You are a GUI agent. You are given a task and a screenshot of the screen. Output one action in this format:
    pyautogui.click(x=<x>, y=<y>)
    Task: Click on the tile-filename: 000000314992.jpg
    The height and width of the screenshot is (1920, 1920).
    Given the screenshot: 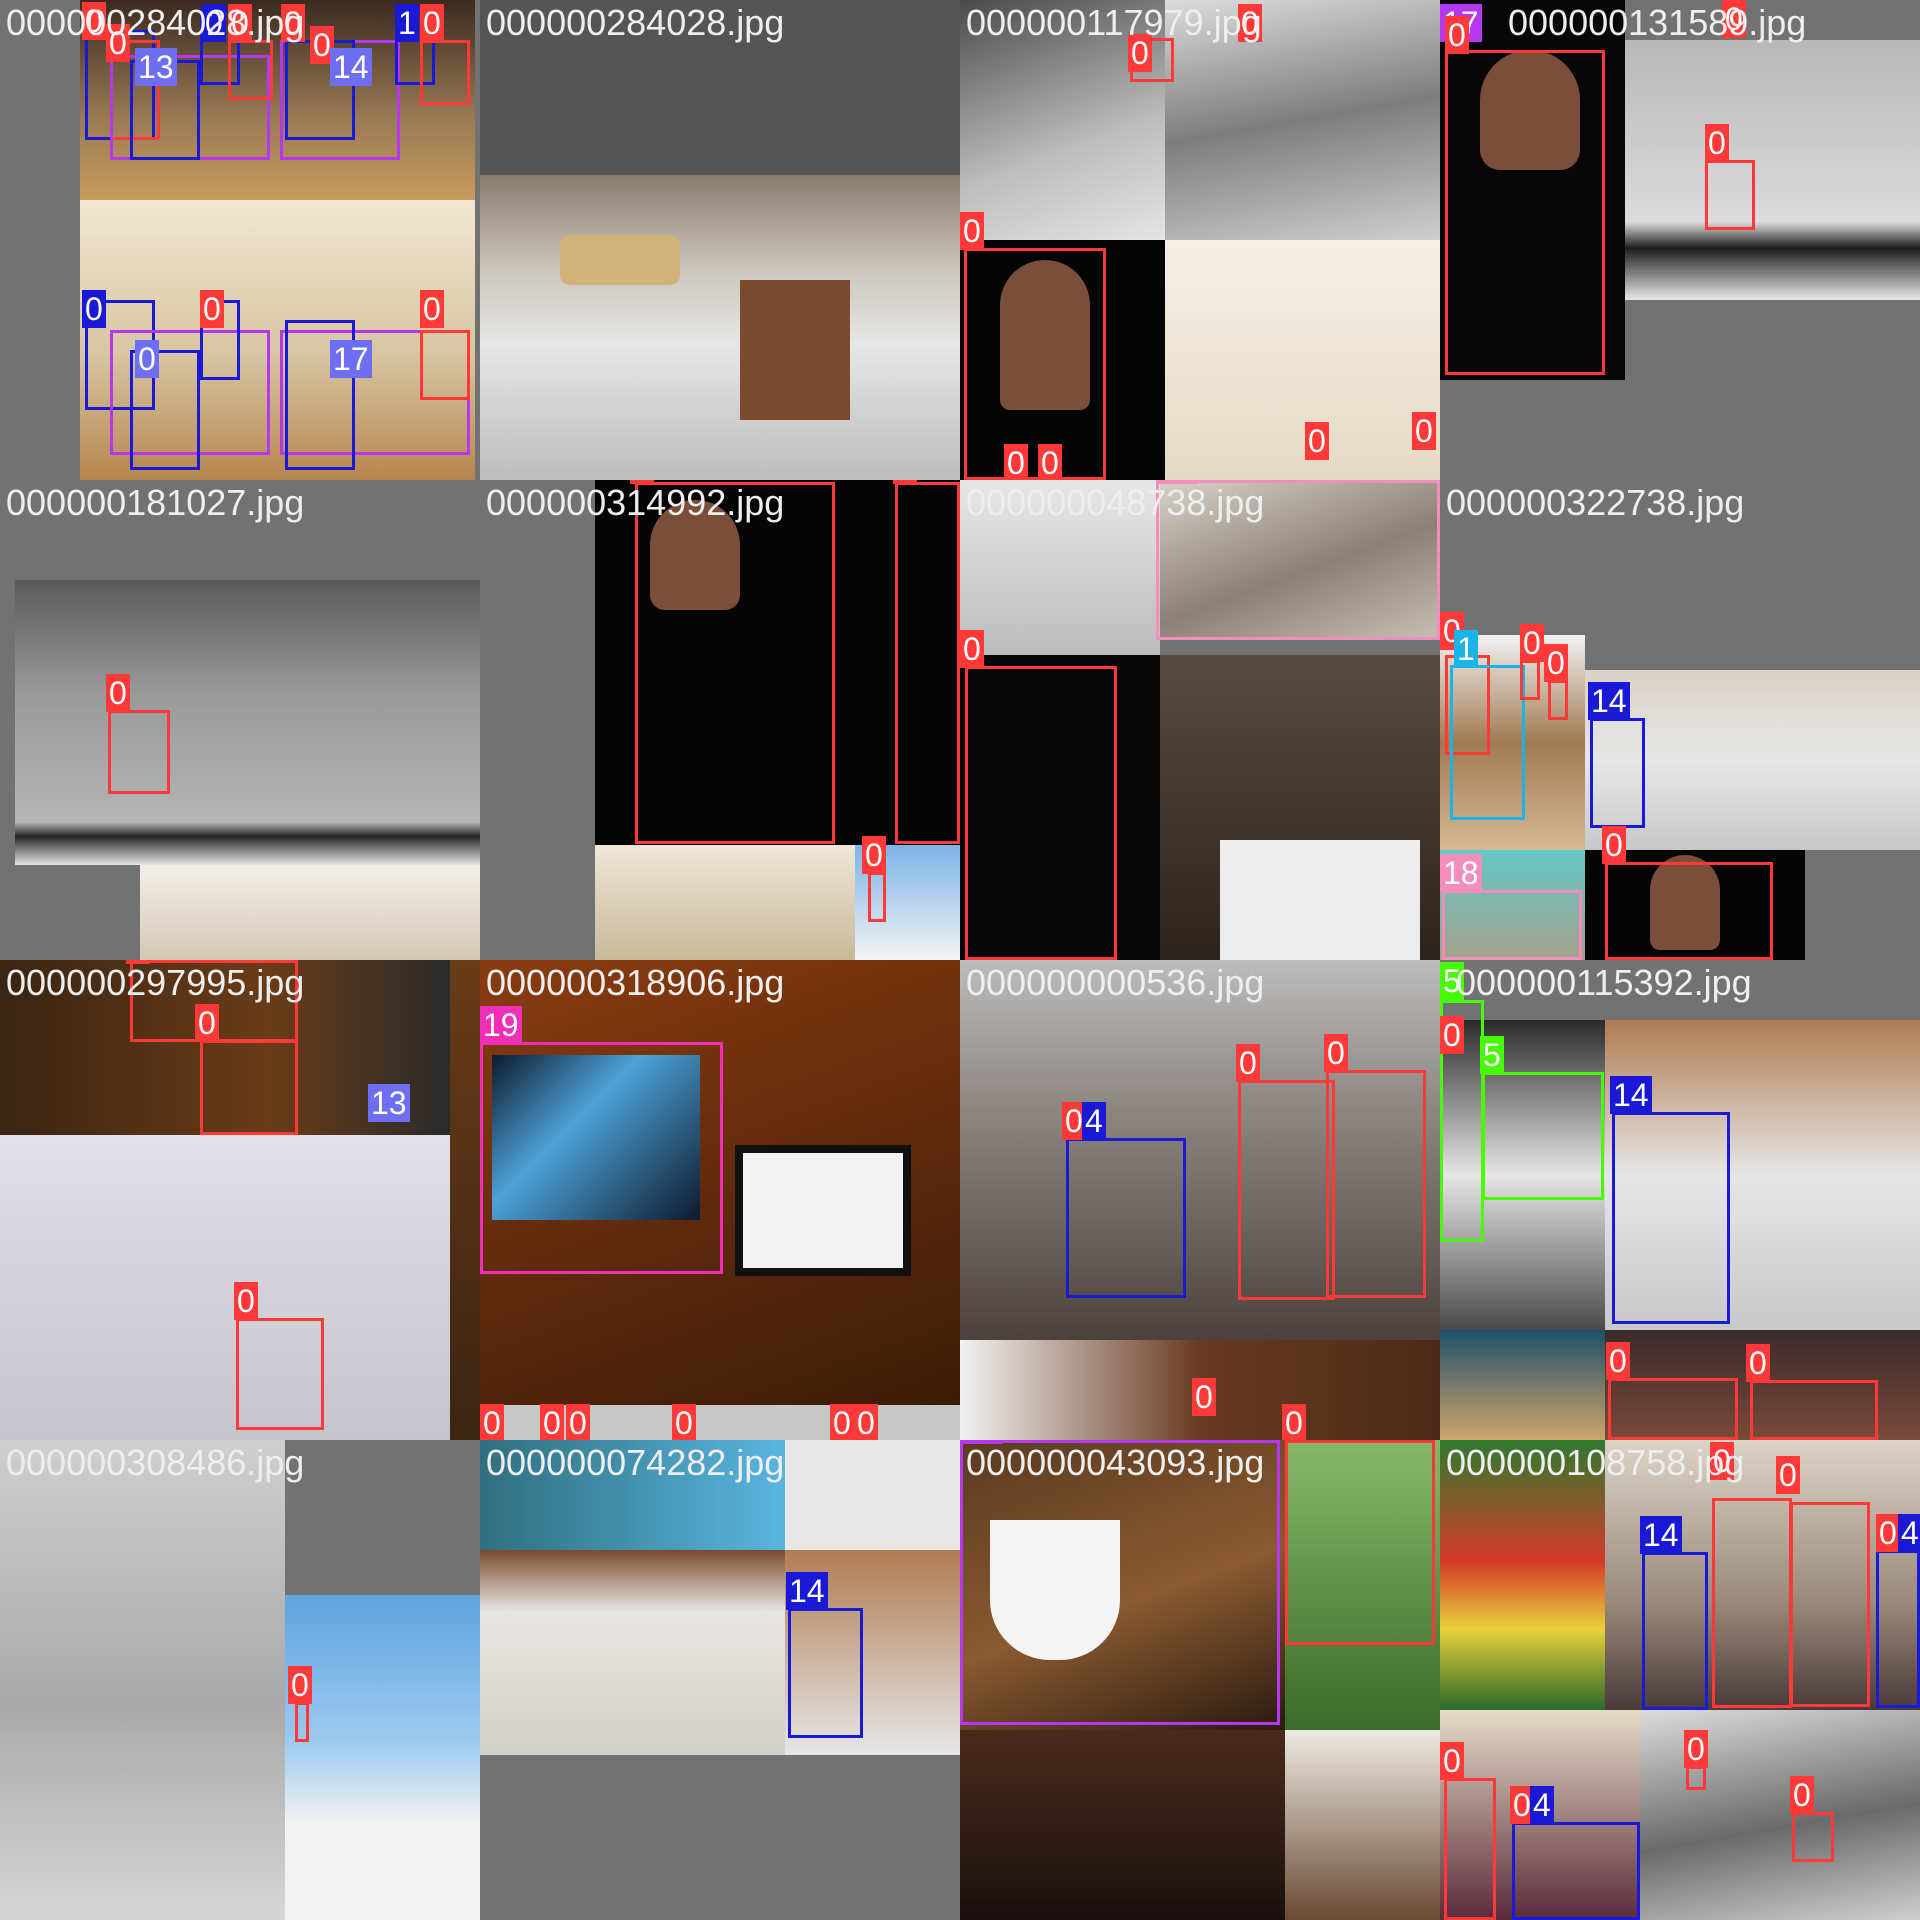 What is the action you would take?
    pyautogui.click(x=635, y=502)
    